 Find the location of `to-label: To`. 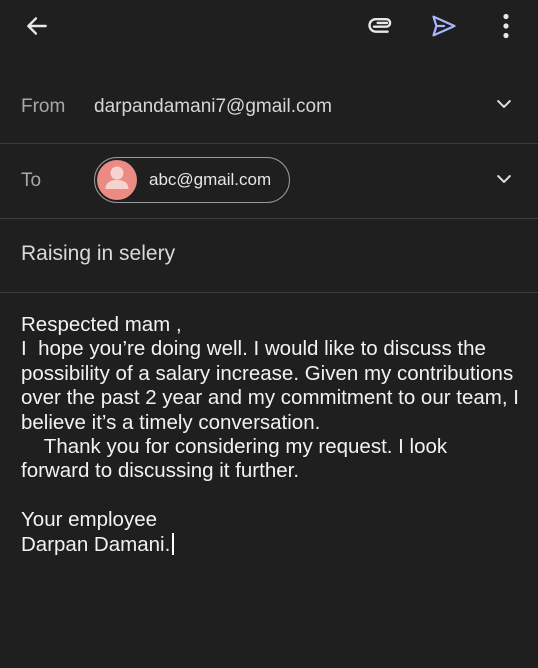

to-label: To is located at coordinates (31, 180).